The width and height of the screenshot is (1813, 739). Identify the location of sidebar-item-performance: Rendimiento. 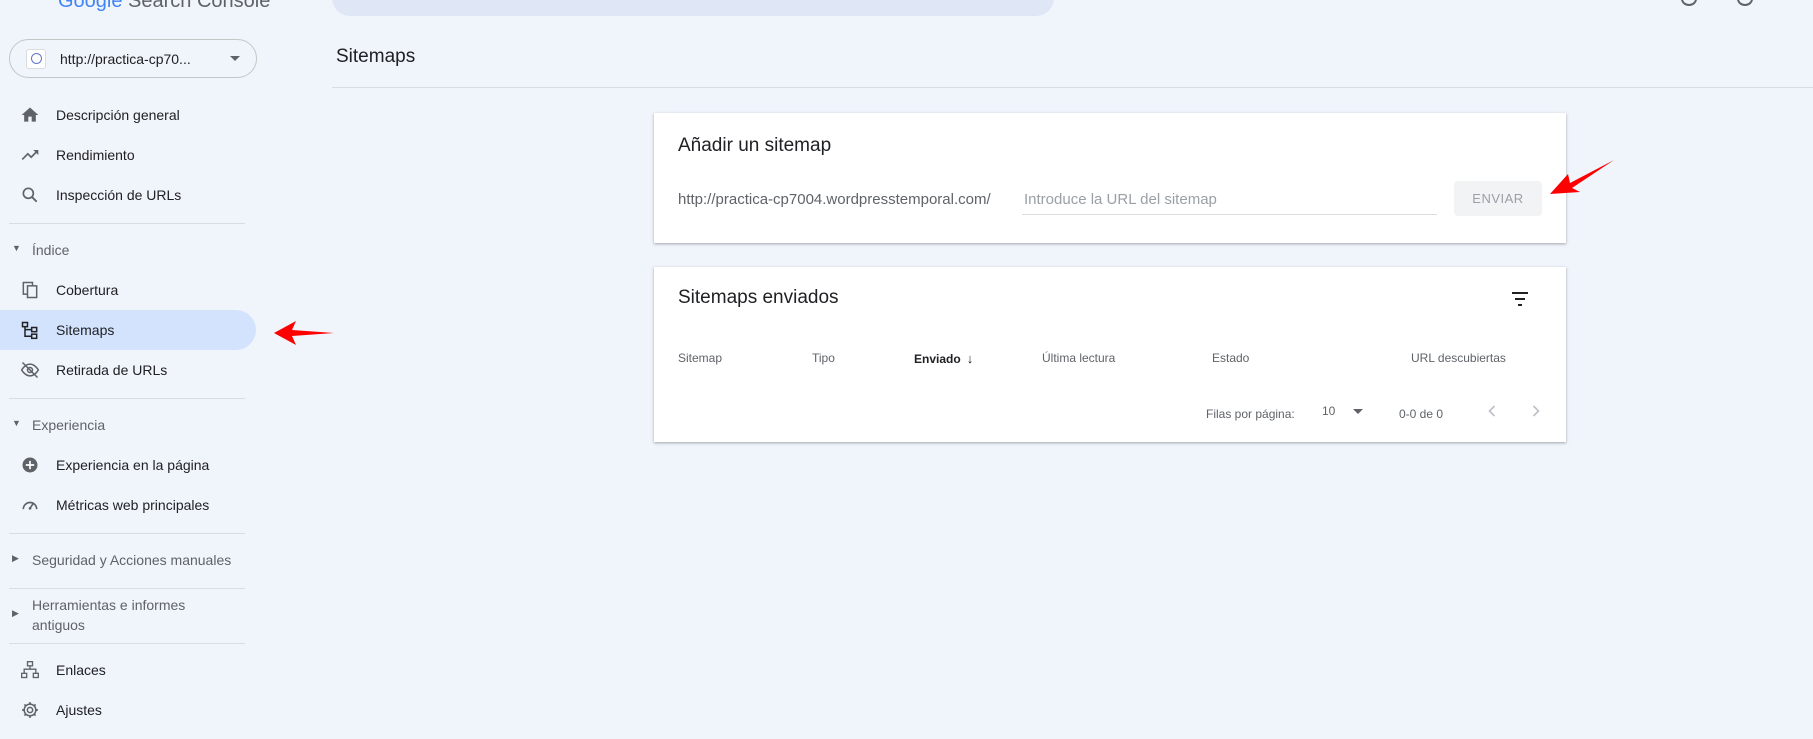
(128, 155).